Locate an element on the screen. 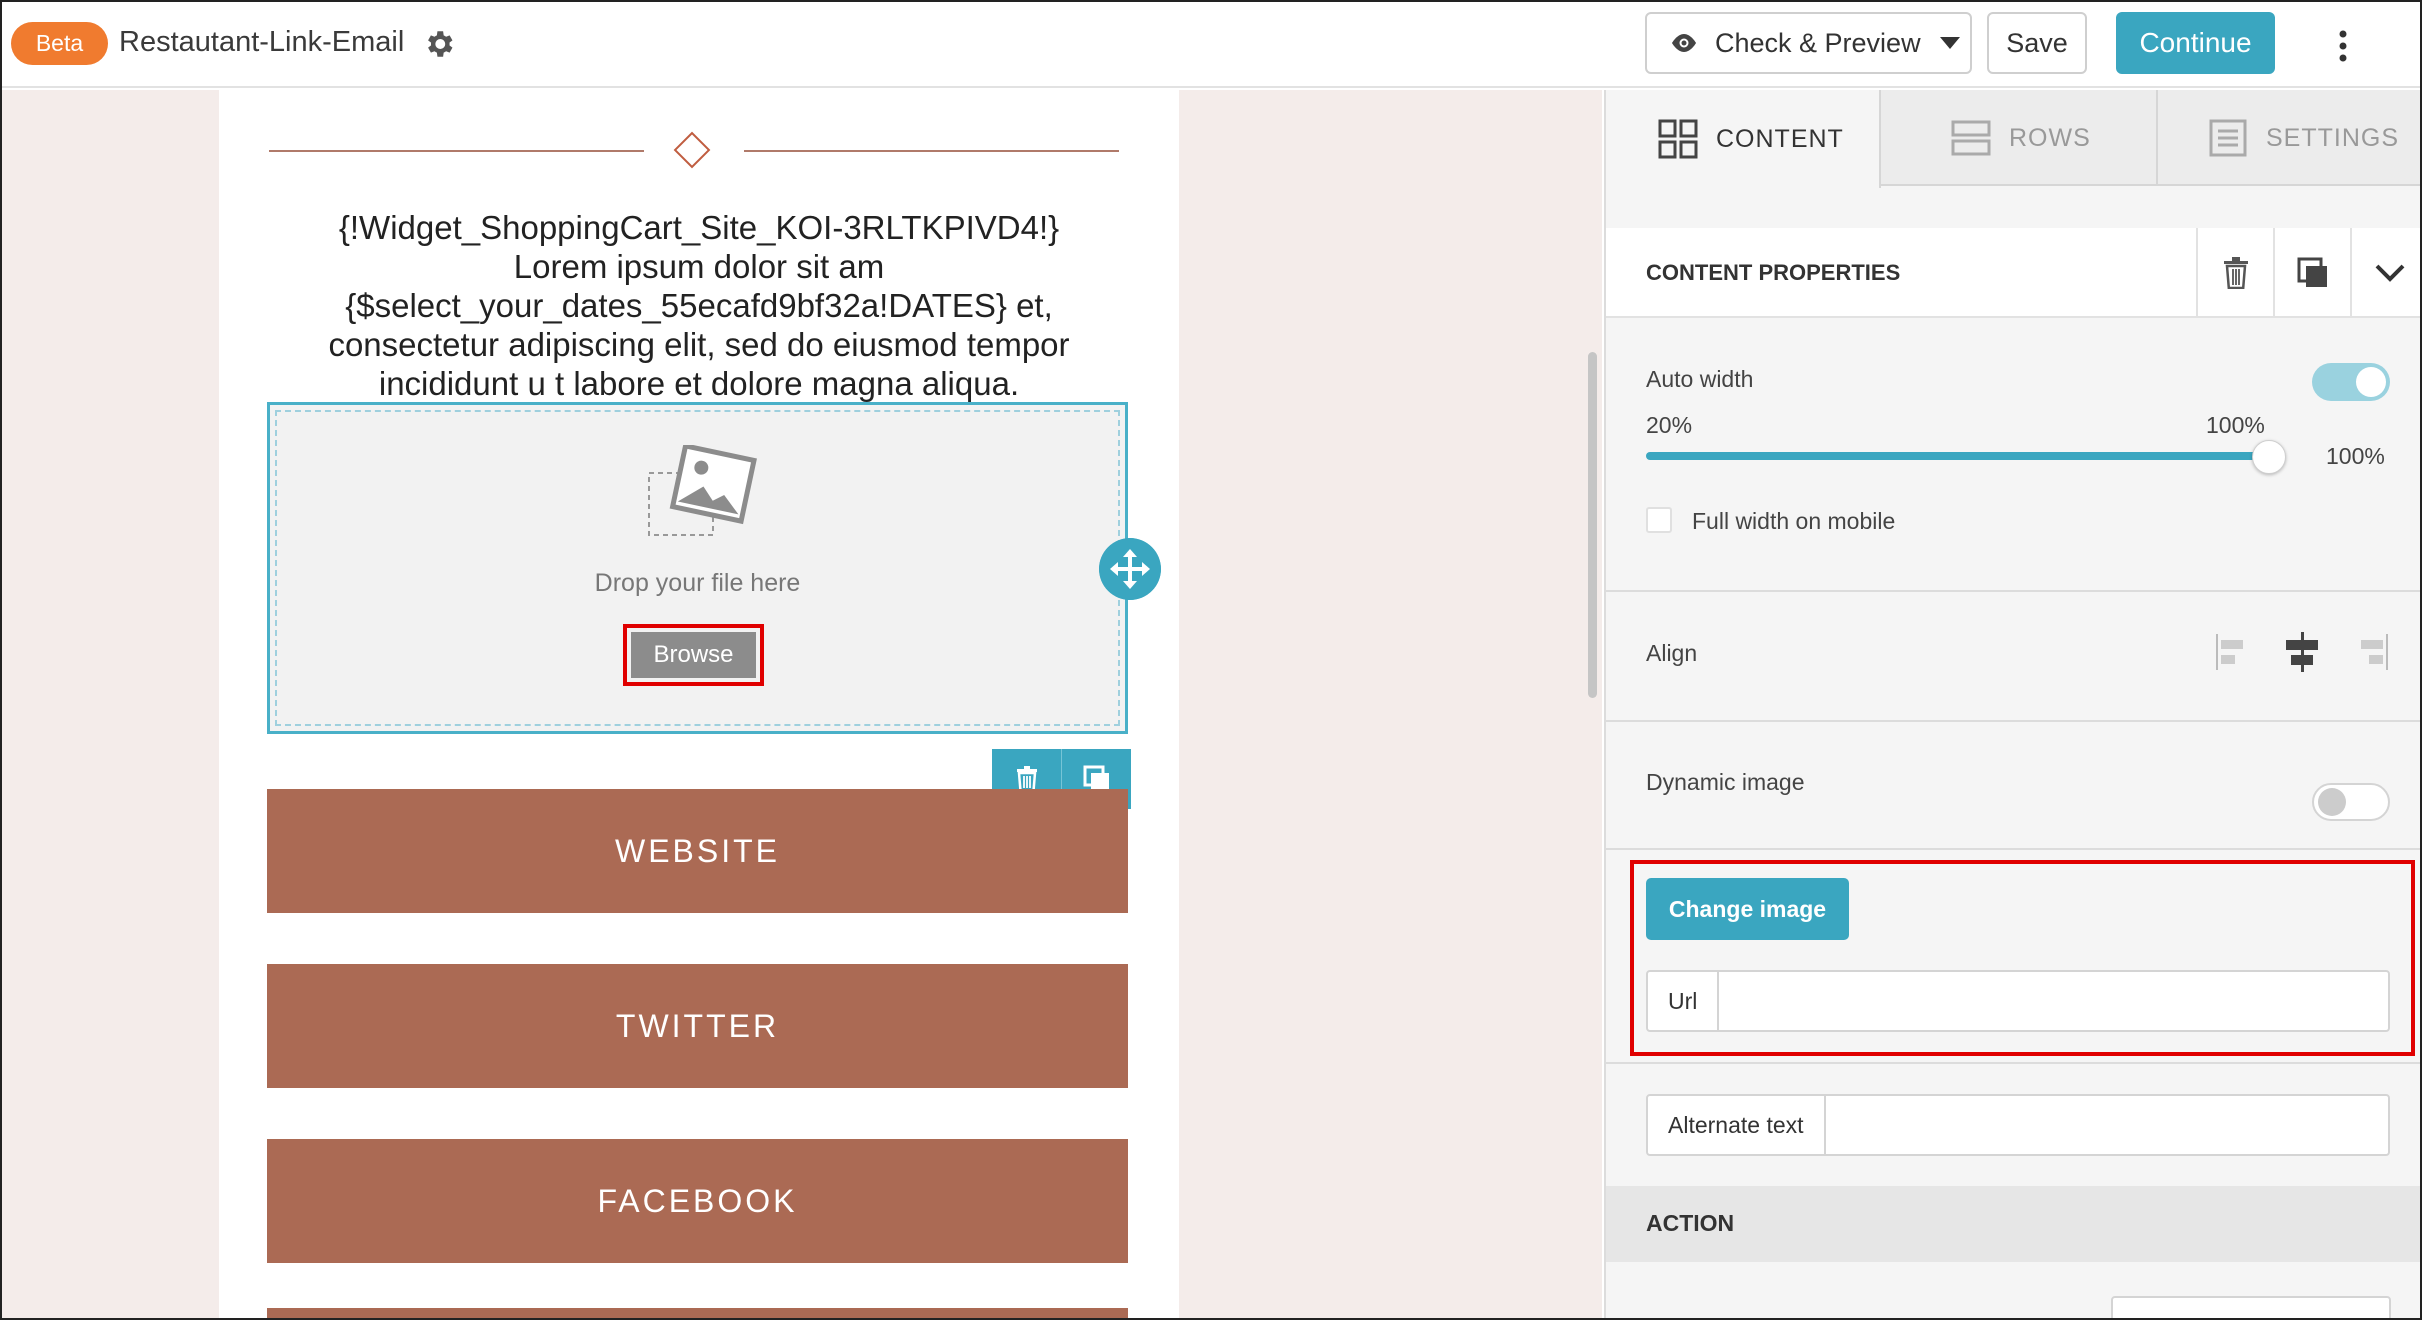 The height and width of the screenshot is (1320, 2422). align-left-icon is located at coordinates (2232, 652).